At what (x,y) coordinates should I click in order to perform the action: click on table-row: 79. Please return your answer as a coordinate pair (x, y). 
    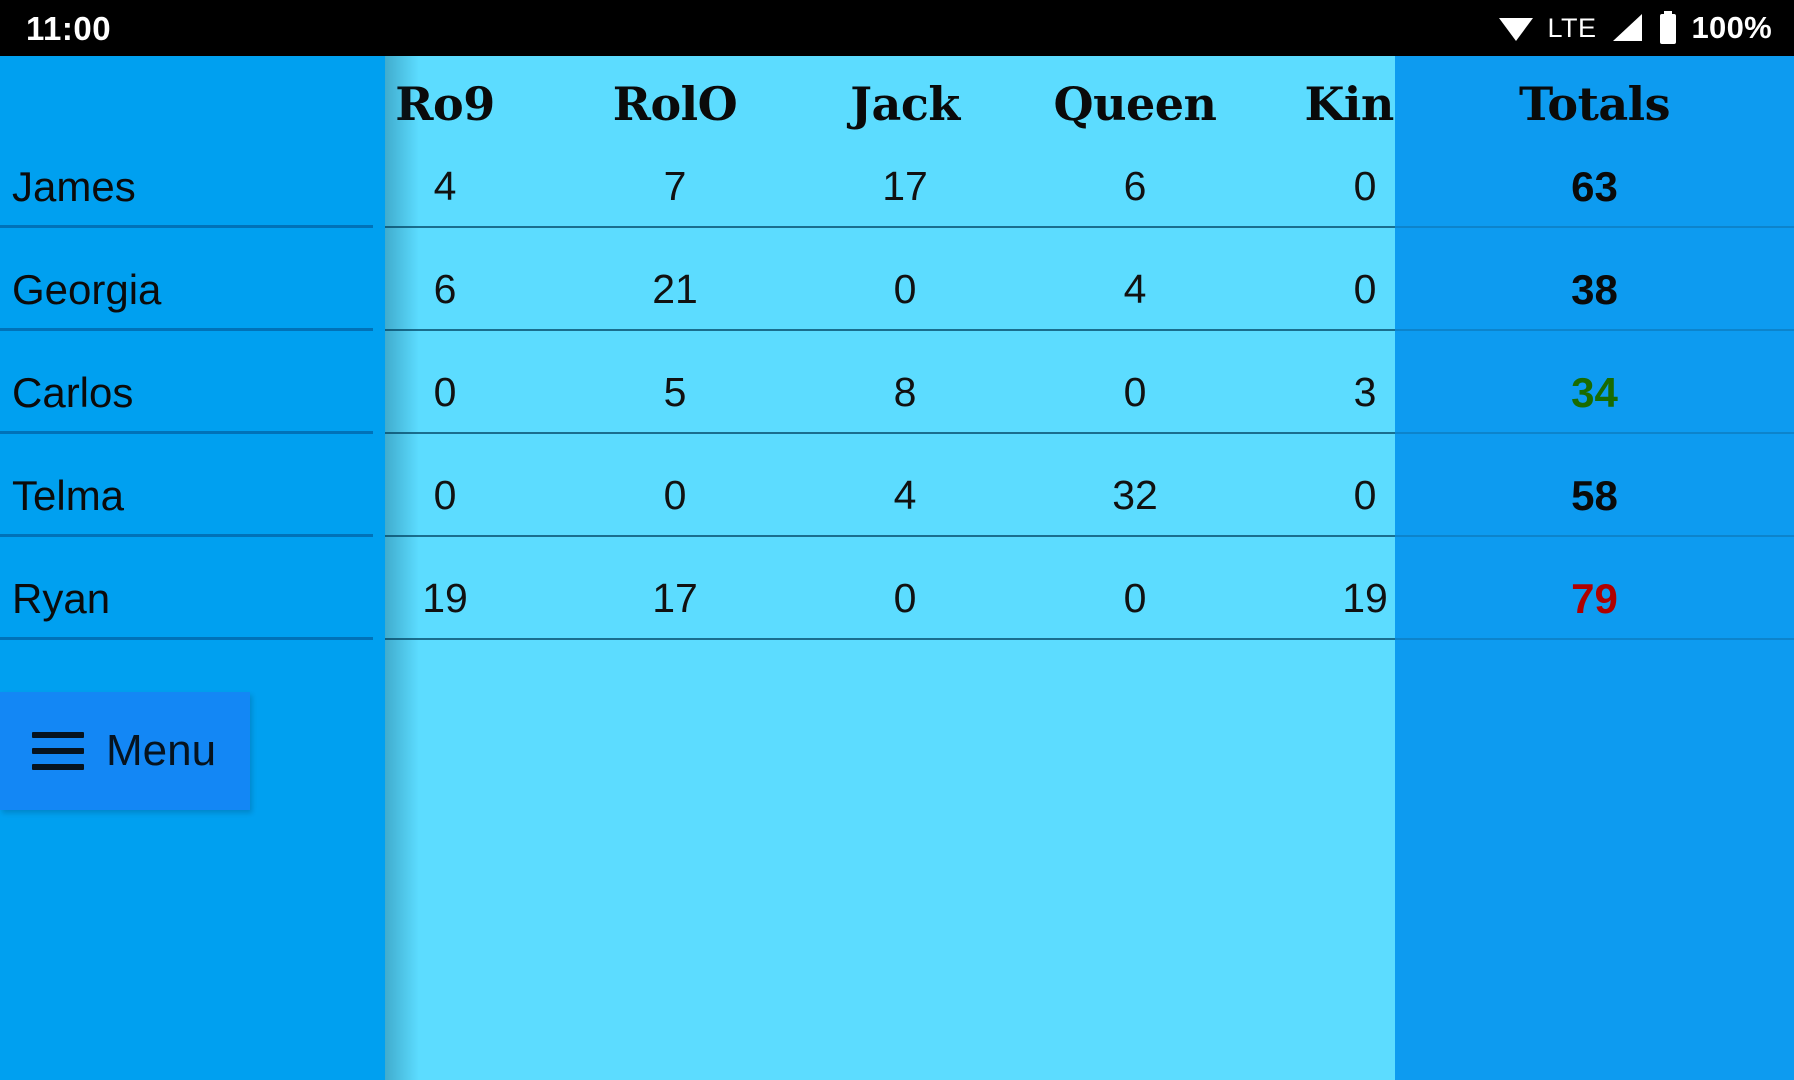
    Looking at the image, I should click on (1594, 614).